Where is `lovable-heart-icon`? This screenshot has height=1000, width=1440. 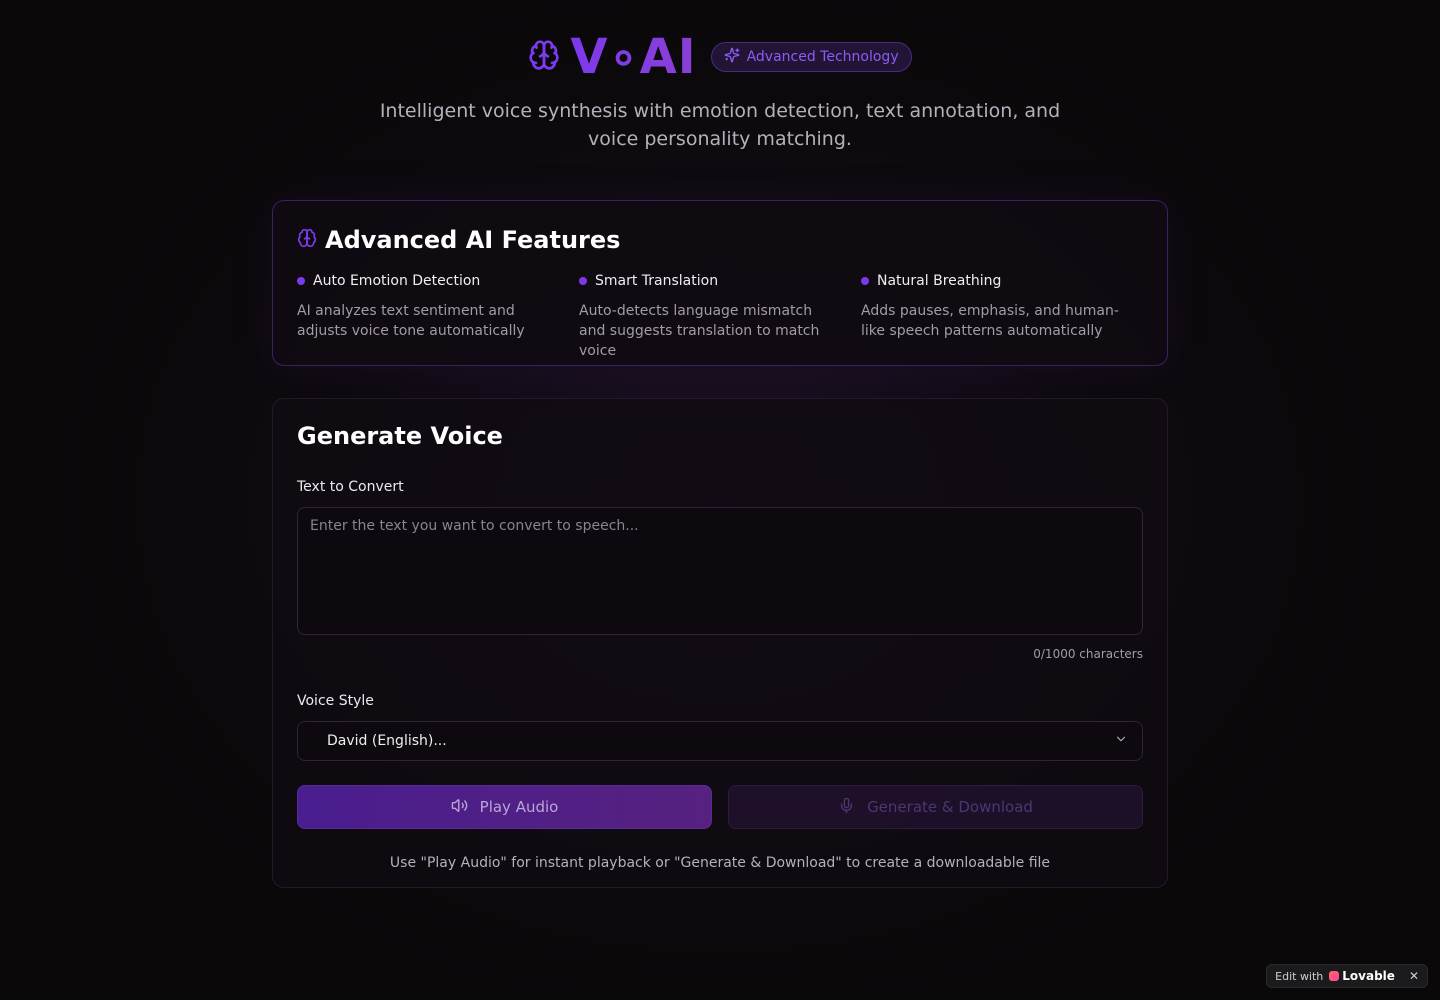 lovable-heart-icon is located at coordinates (1334, 976).